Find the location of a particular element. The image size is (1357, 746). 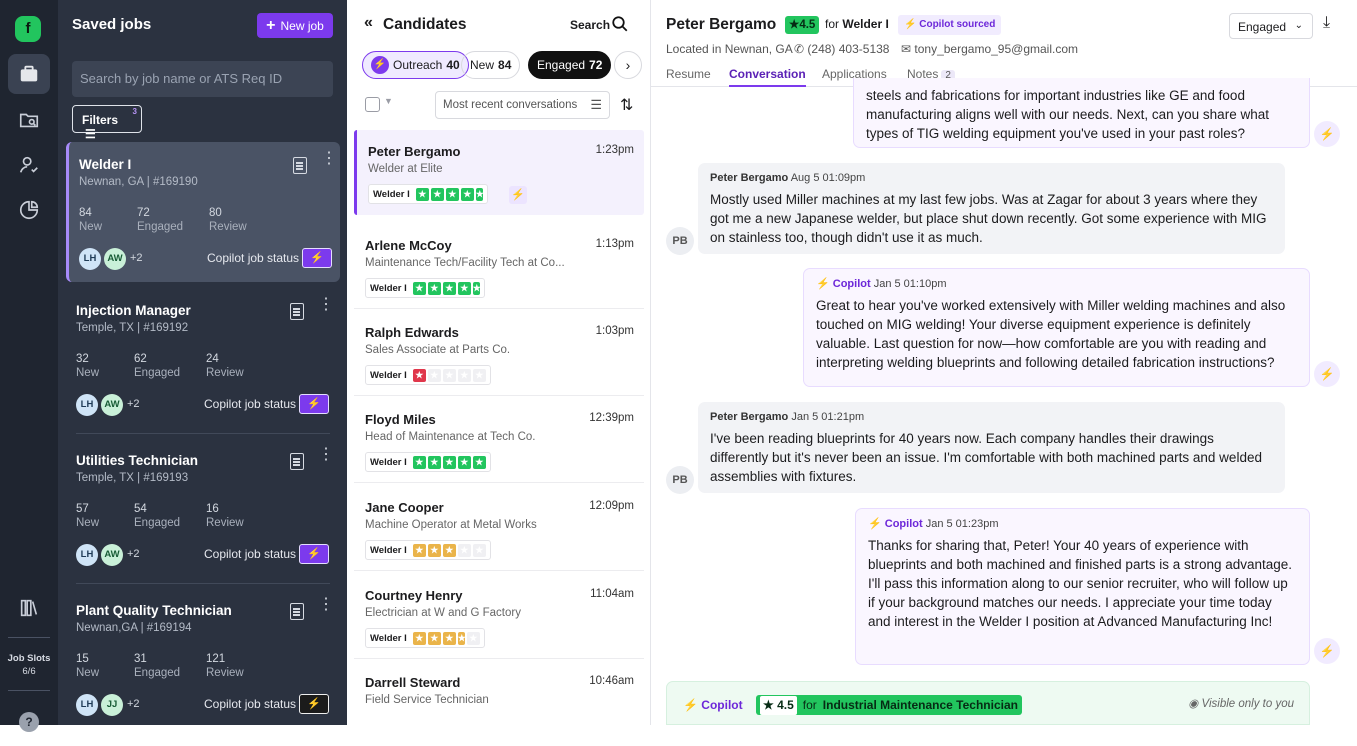

stat-review: 121 Review is located at coordinates (225, 666).